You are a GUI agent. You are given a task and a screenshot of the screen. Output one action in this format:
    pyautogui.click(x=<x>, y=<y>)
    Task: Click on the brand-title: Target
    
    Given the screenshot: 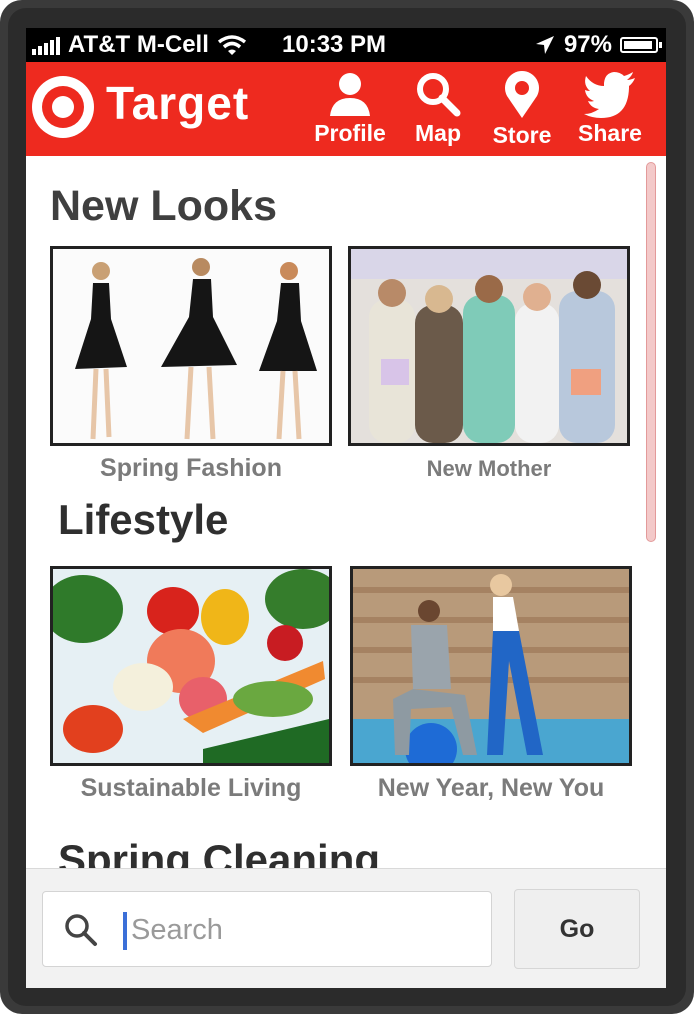 What is the action you would take?
    pyautogui.click(x=178, y=103)
    